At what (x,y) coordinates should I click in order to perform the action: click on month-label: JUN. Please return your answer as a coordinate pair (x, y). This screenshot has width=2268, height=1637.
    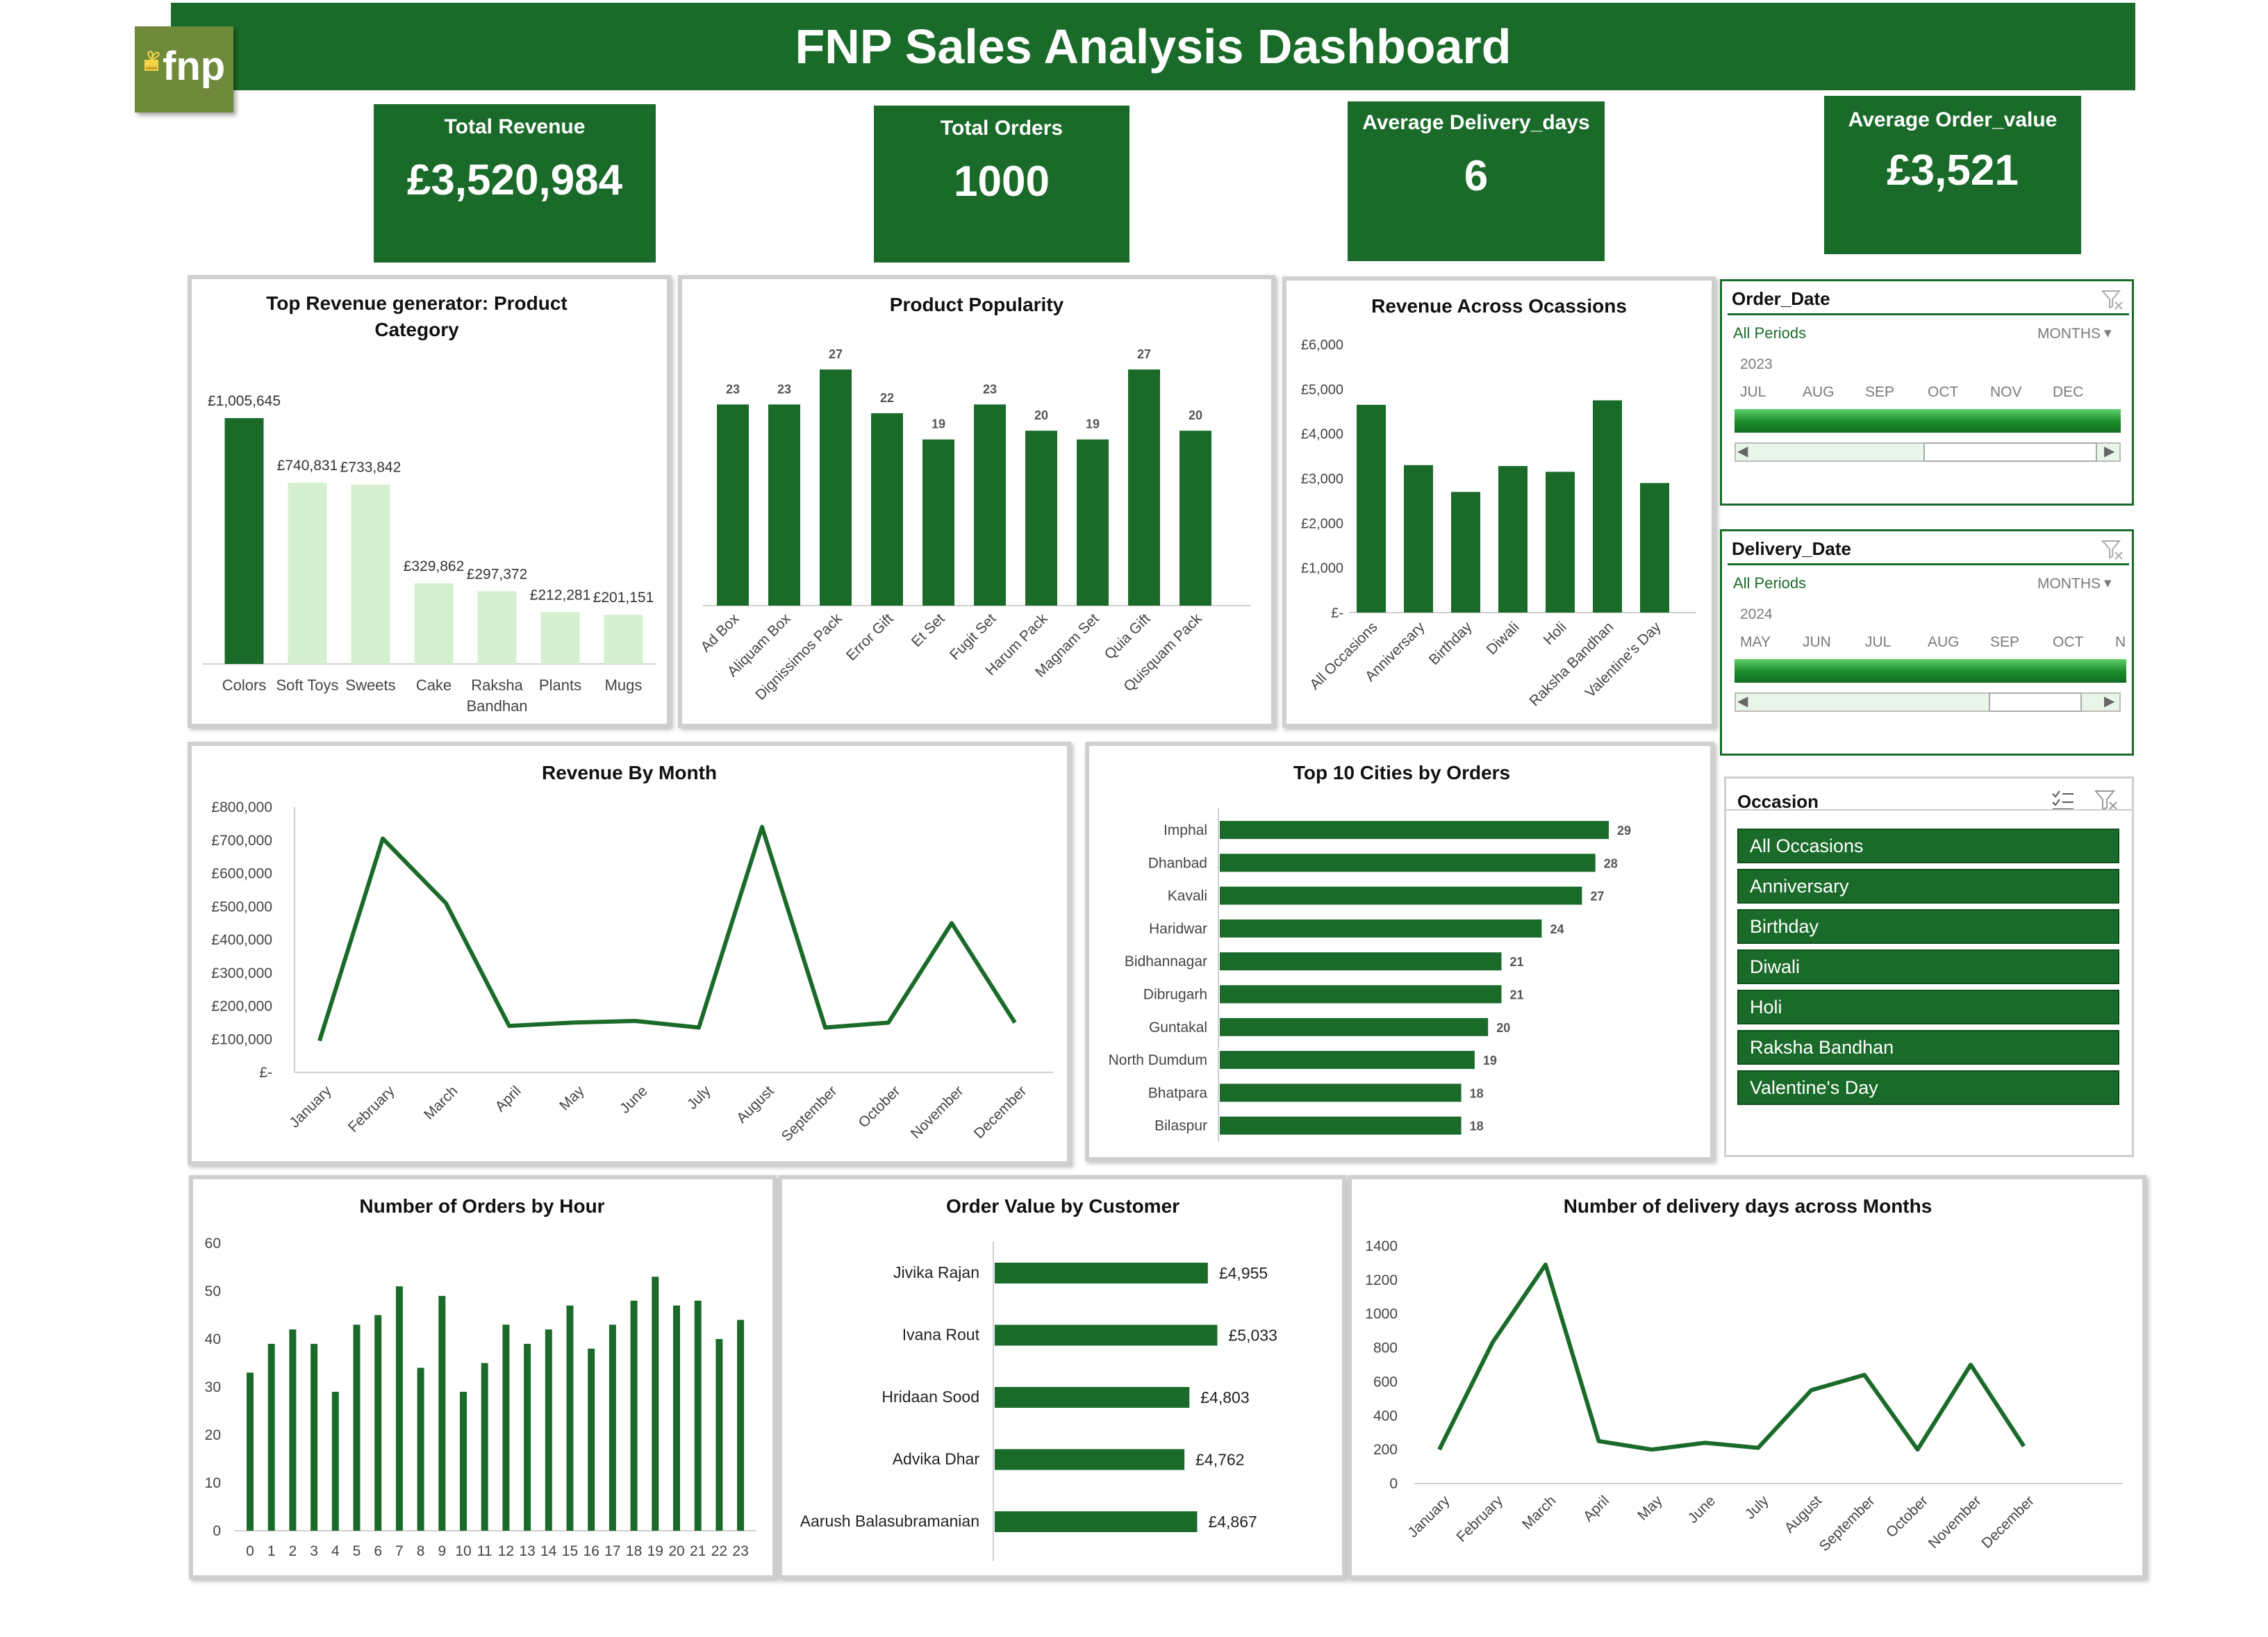
    Looking at the image, I should click on (1817, 642).